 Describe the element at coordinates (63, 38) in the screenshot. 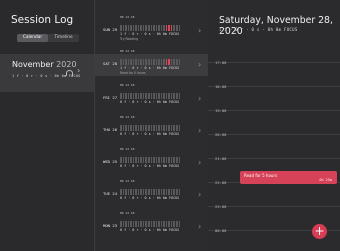

I see `view-timeline-tab: Timeline` at that location.